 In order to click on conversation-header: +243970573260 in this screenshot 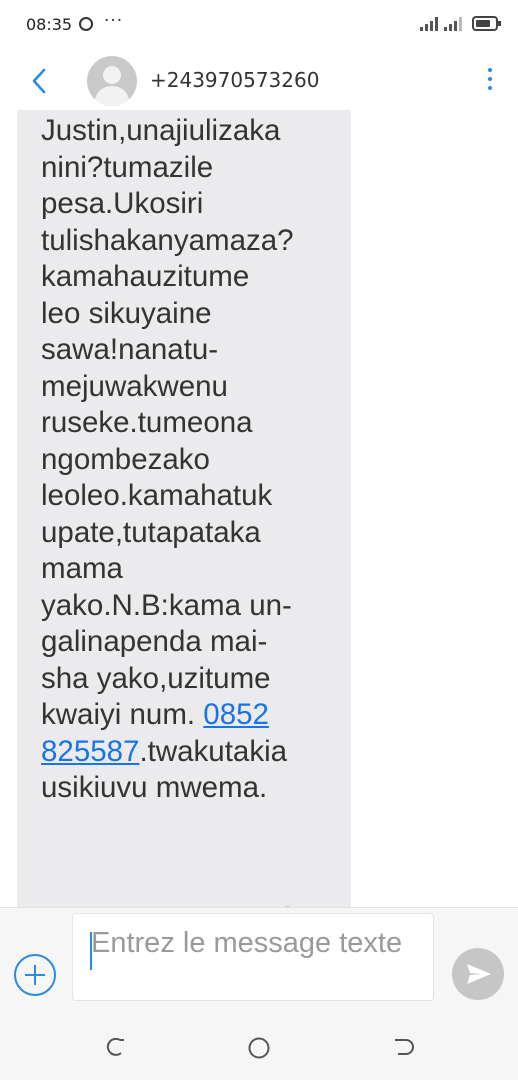, I will do `click(259, 80)`.